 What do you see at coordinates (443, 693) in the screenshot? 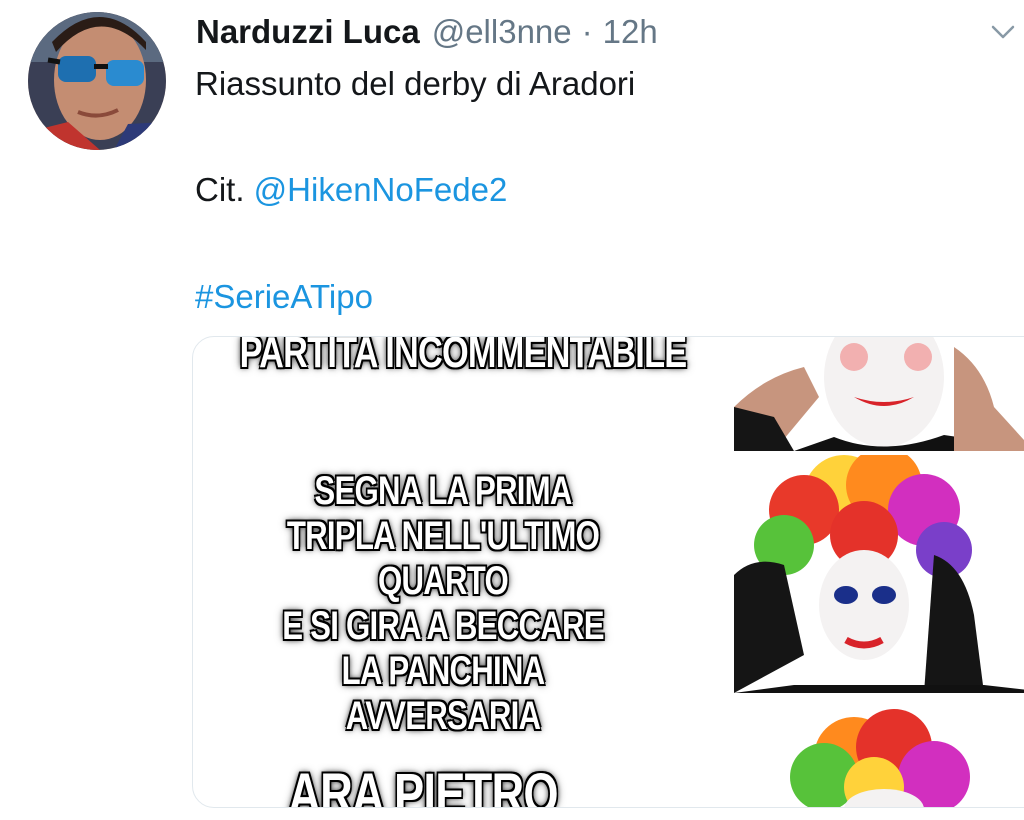
I see `meme-middle-line: LA PANCHINA AVVERSARIA` at bounding box center [443, 693].